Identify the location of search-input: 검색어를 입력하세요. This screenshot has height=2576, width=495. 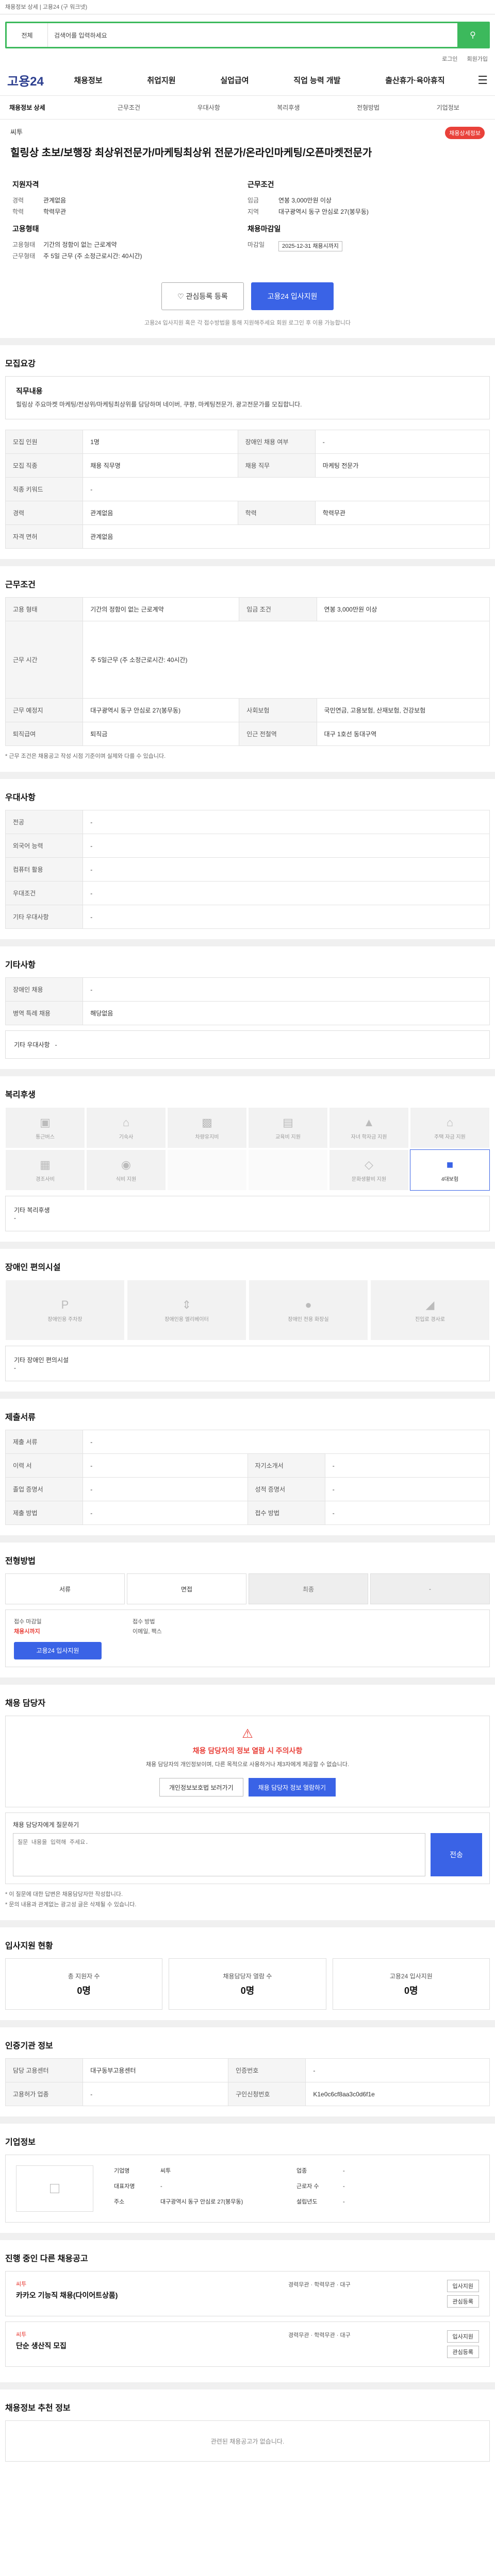
(252, 35).